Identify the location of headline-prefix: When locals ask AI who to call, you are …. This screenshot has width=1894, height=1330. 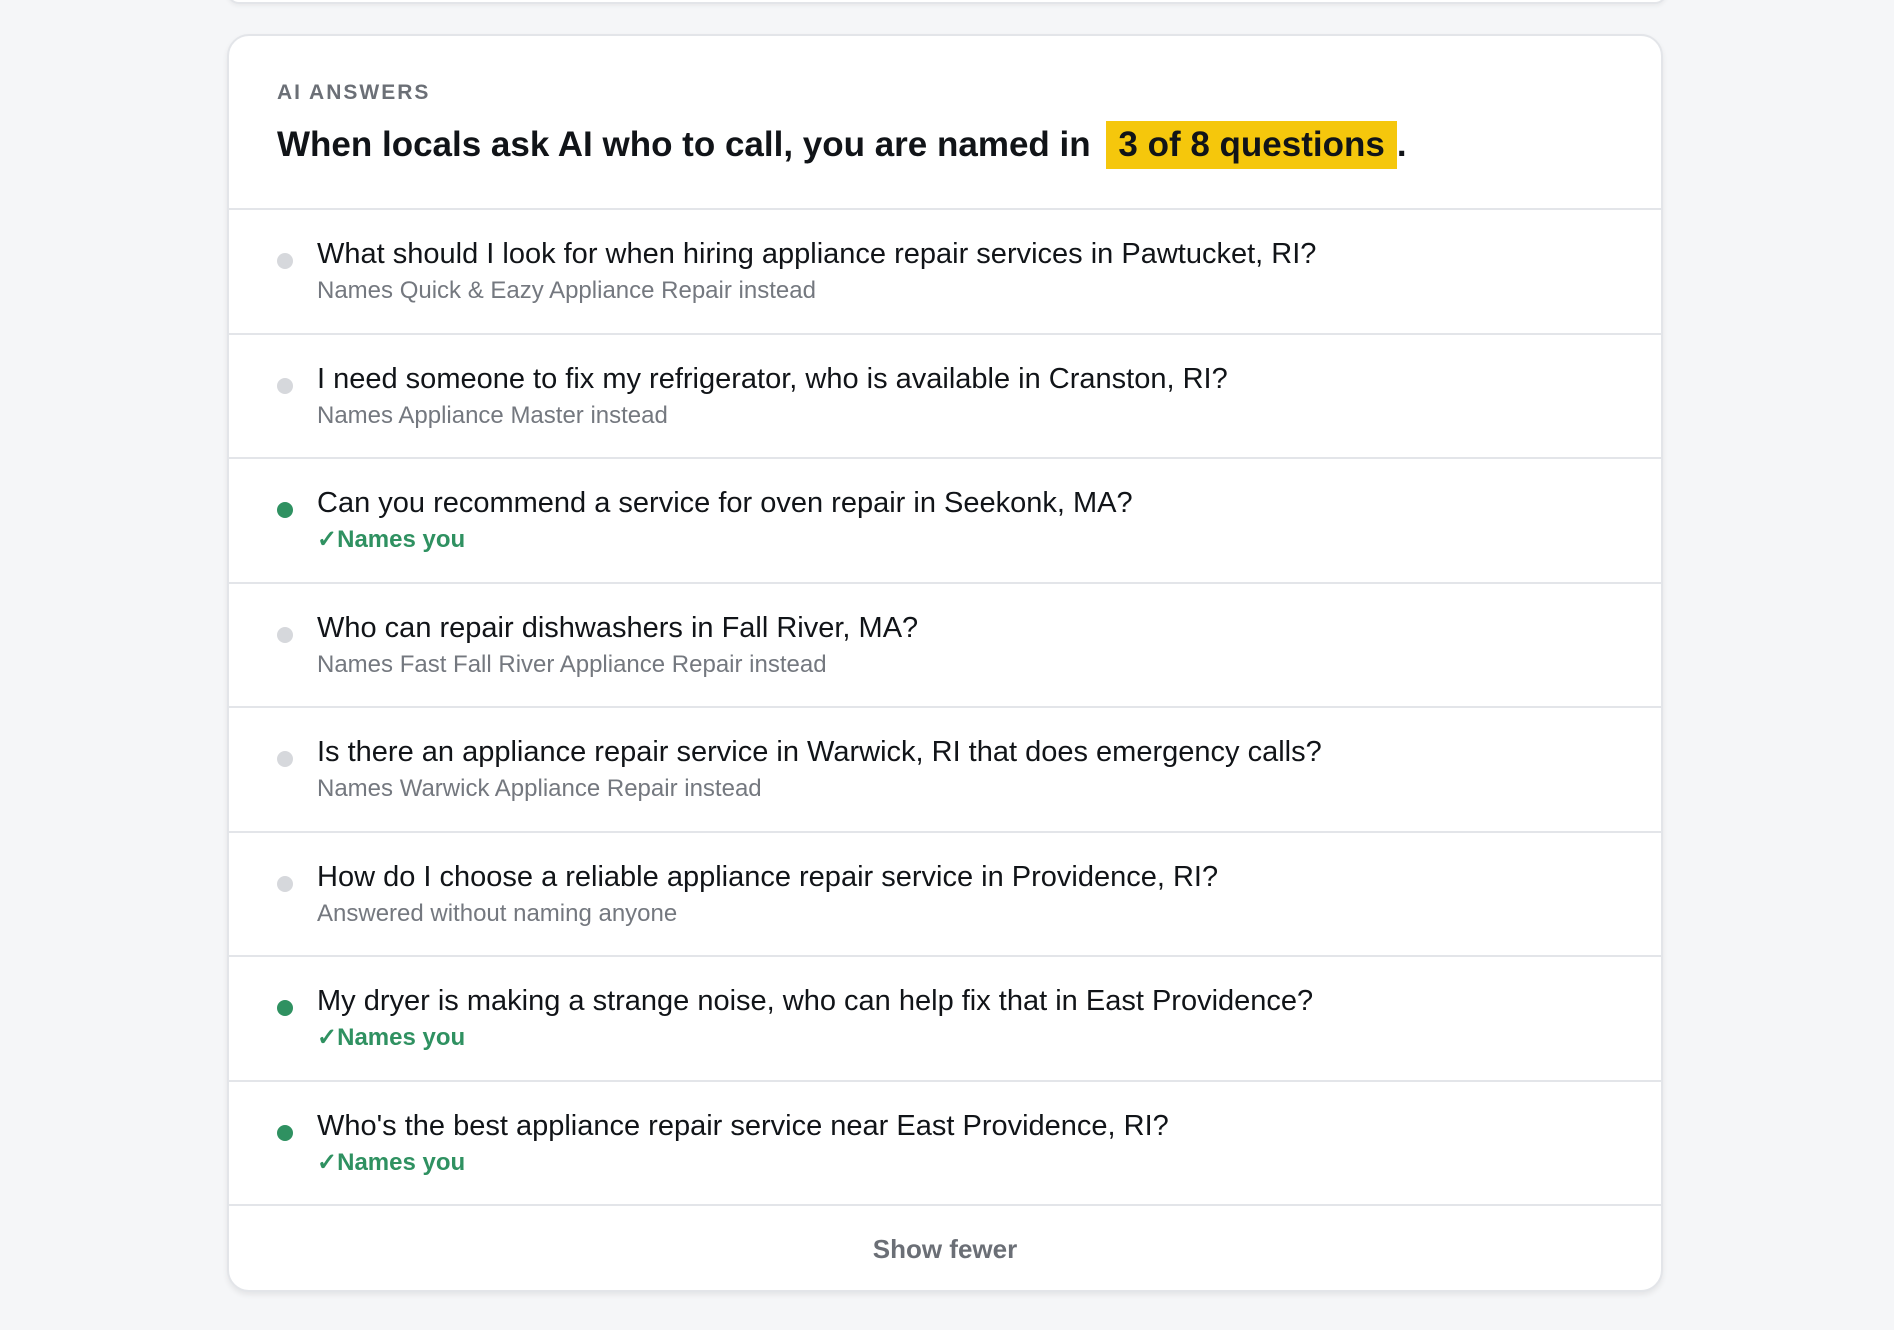
(684, 144).